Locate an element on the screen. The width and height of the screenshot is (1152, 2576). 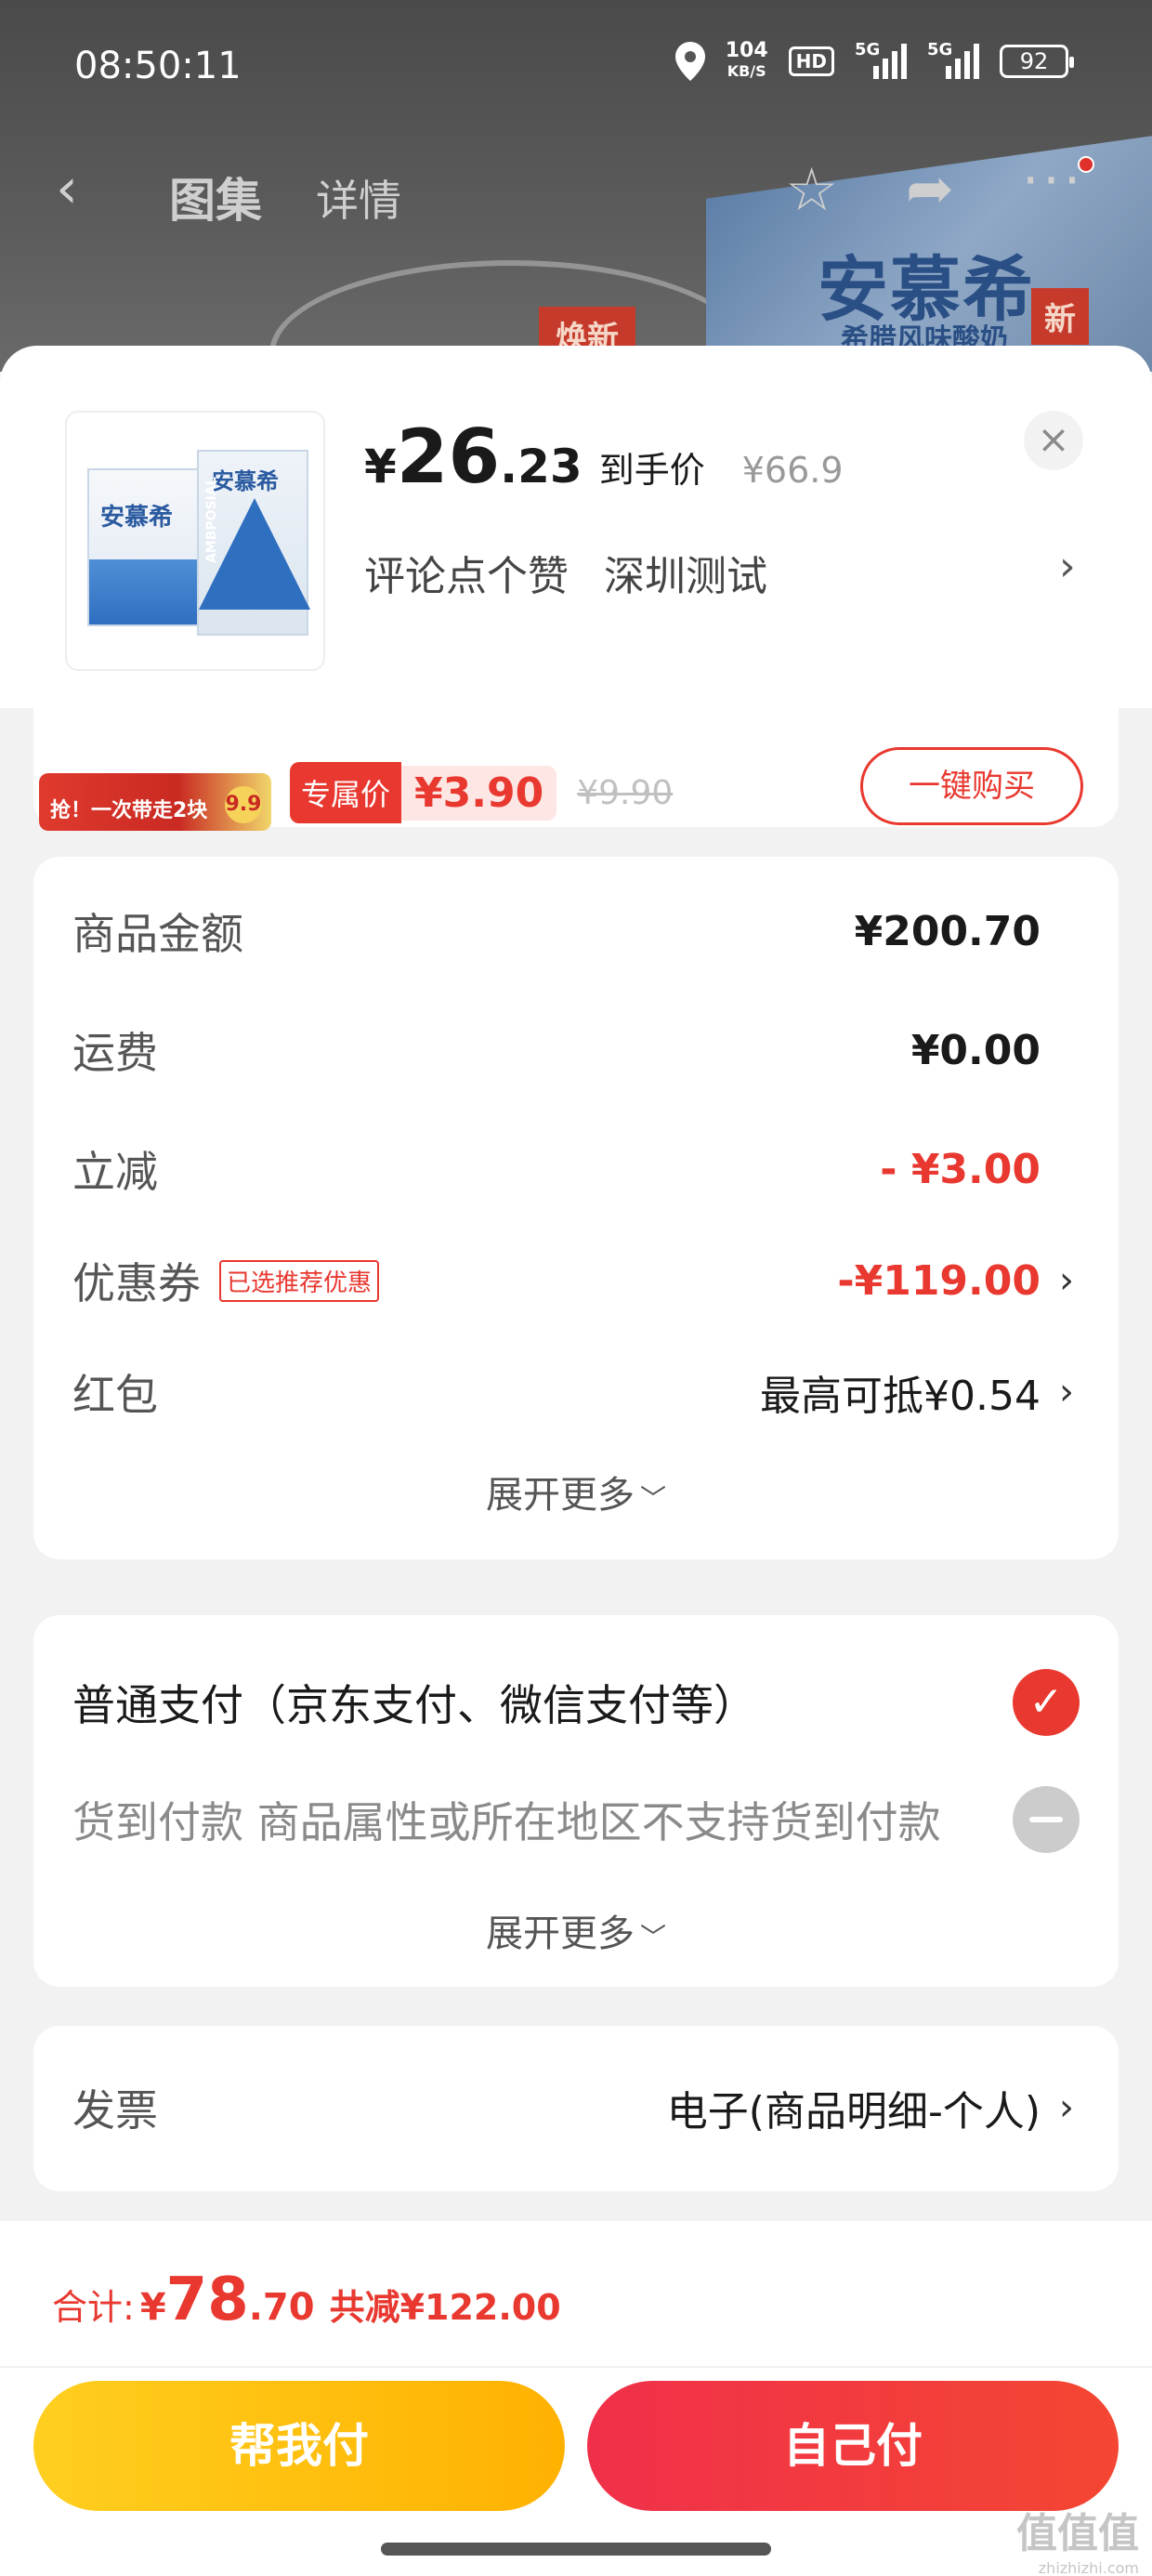
payment-option-normal: 普通支付（京东支付、微信支付等） ✓ is located at coordinates (576, 1702).